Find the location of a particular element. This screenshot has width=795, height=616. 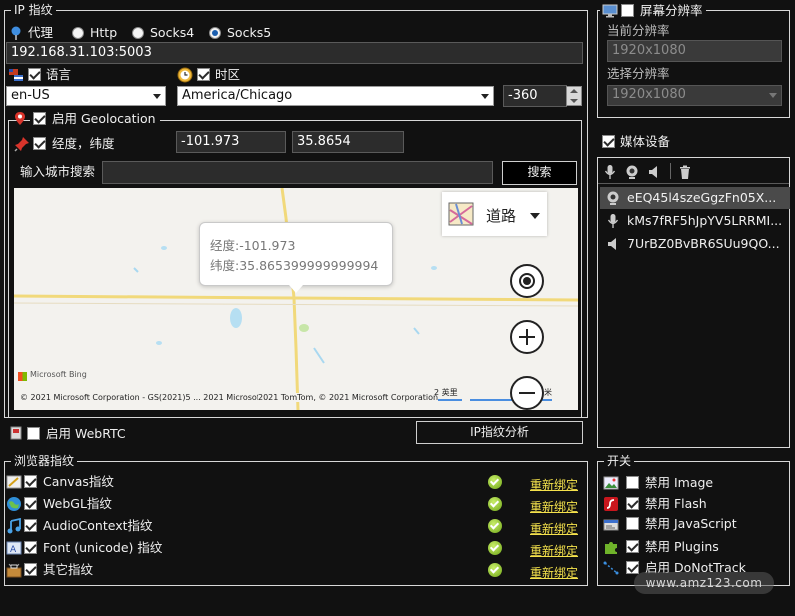

webcam-icon is located at coordinates (632, 172).